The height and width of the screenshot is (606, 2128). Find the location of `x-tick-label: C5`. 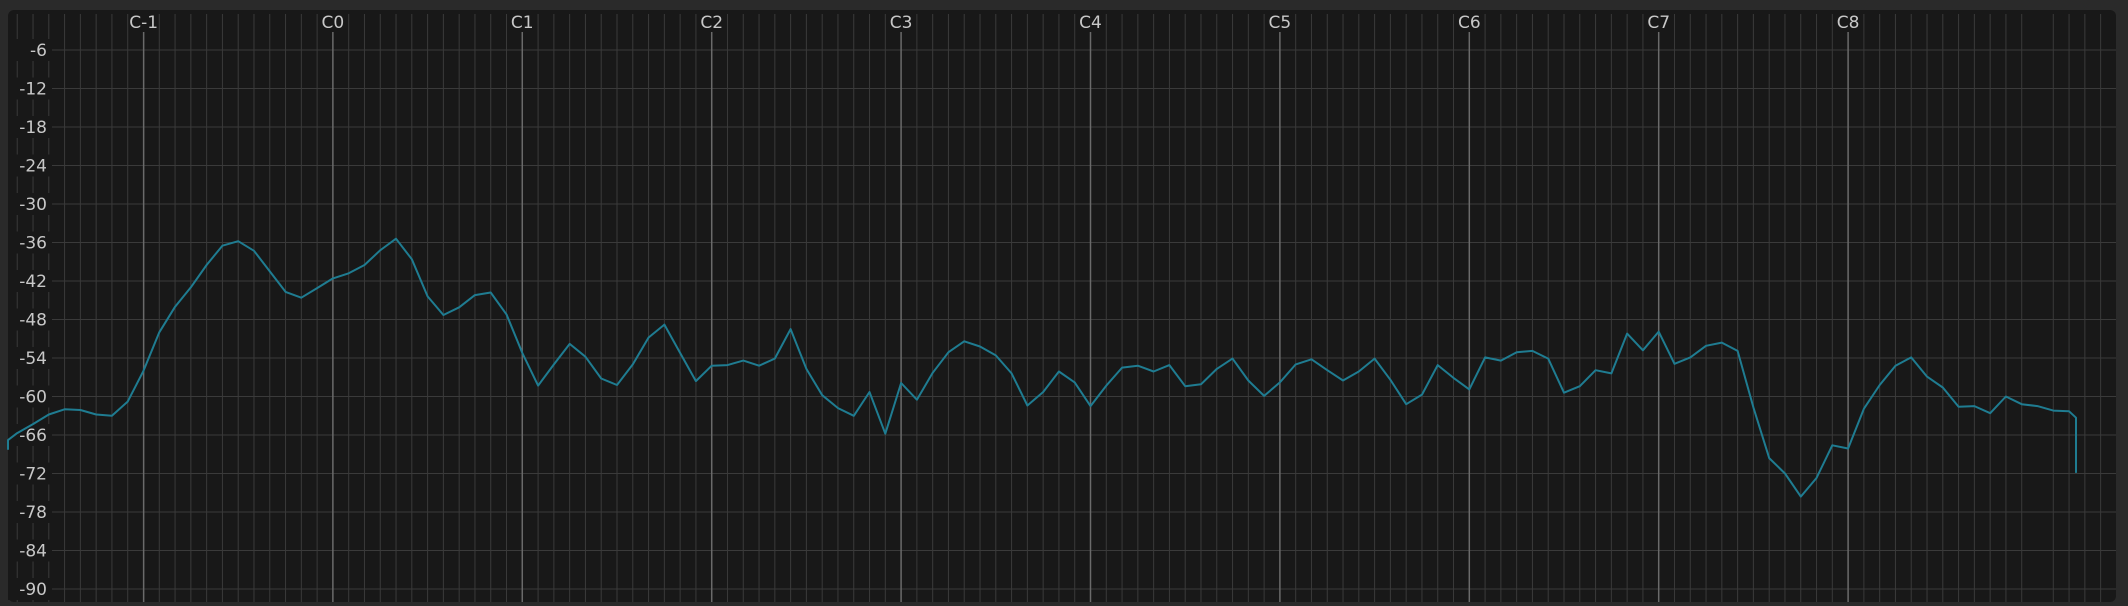

x-tick-label: C5 is located at coordinates (1280, 23).